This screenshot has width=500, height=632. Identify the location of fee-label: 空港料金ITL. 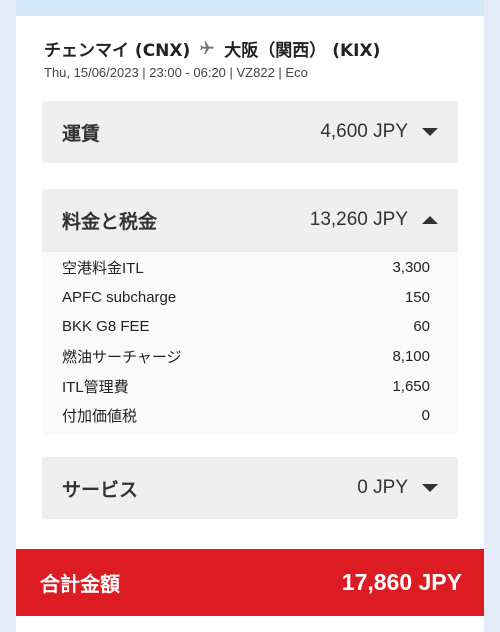
(103, 269).